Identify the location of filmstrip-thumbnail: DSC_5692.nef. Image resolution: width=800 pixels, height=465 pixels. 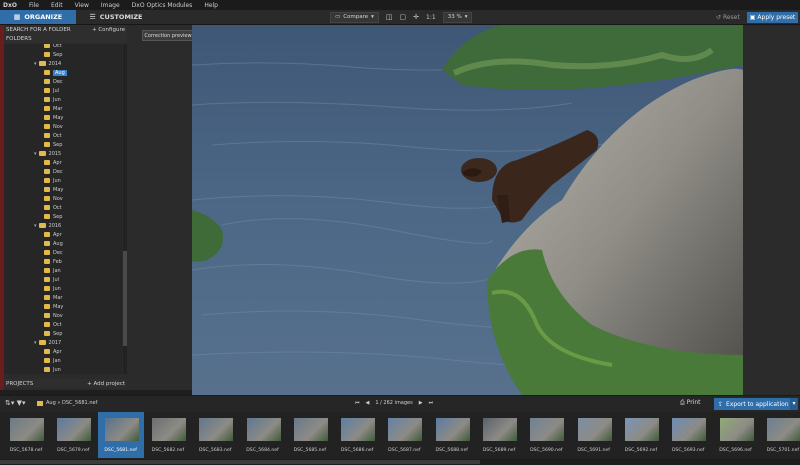
(641, 435).